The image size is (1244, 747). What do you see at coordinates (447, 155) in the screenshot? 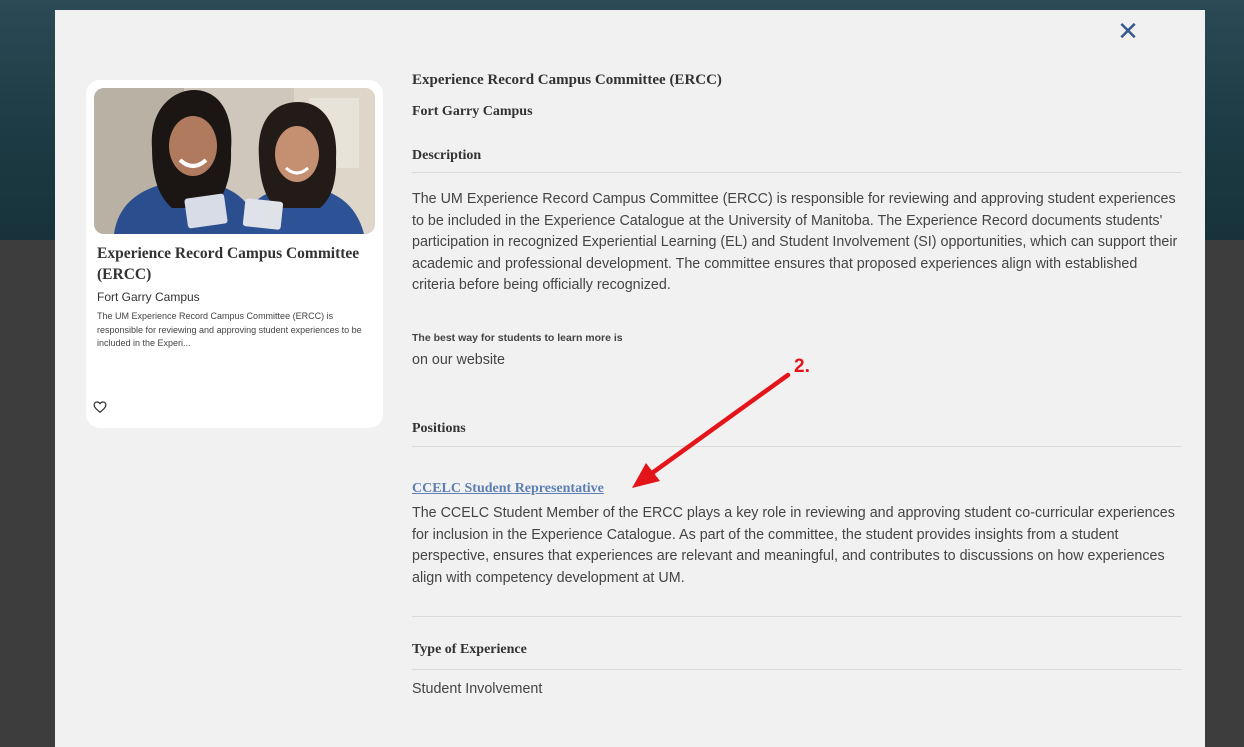
I see `description-heading: Description` at bounding box center [447, 155].